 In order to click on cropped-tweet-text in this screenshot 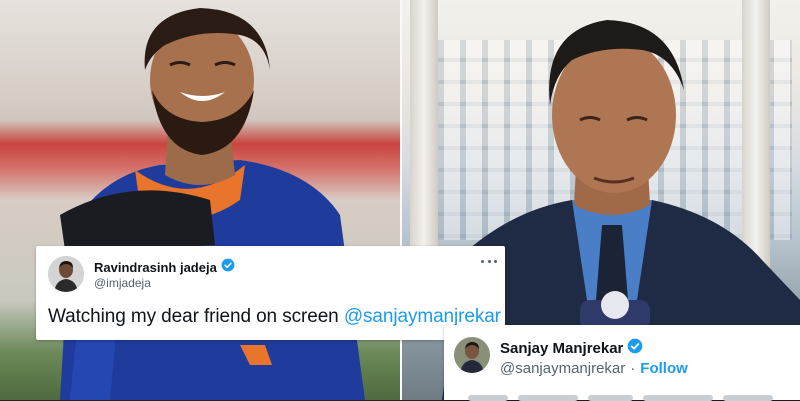, I will do `click(620, 398)`.